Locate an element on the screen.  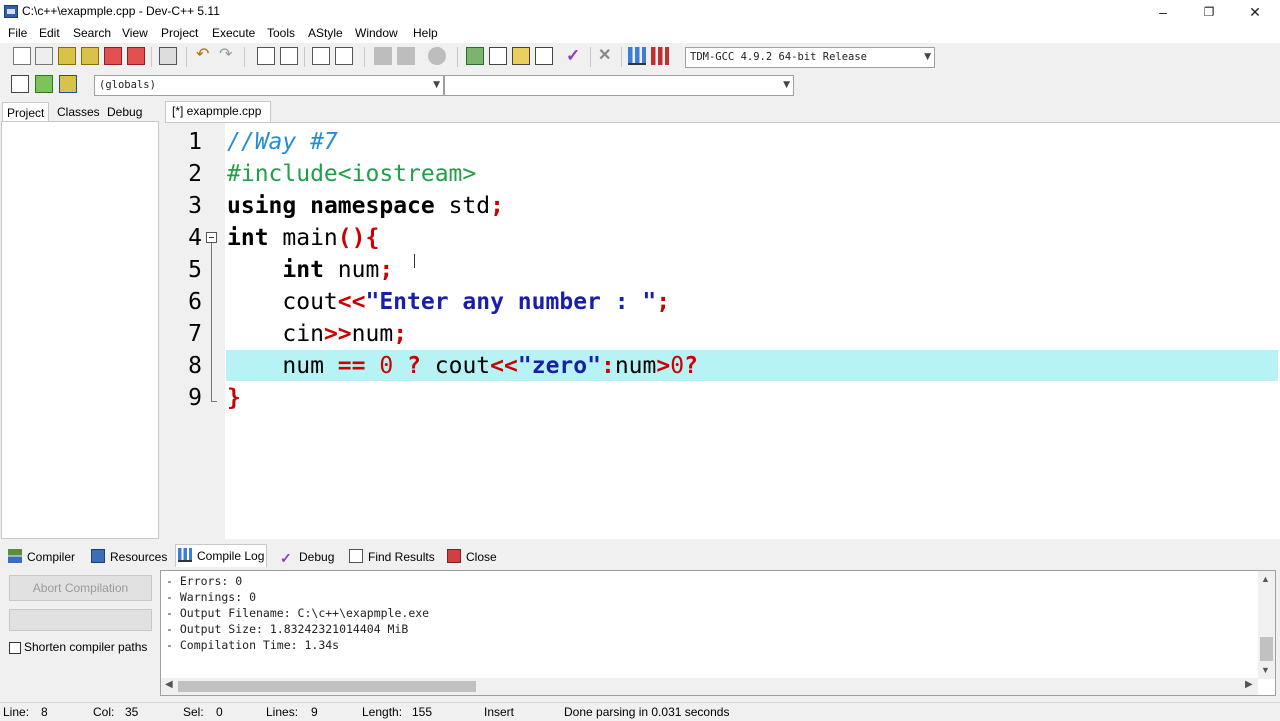
goto-icon is located at coordinates (68, 84).